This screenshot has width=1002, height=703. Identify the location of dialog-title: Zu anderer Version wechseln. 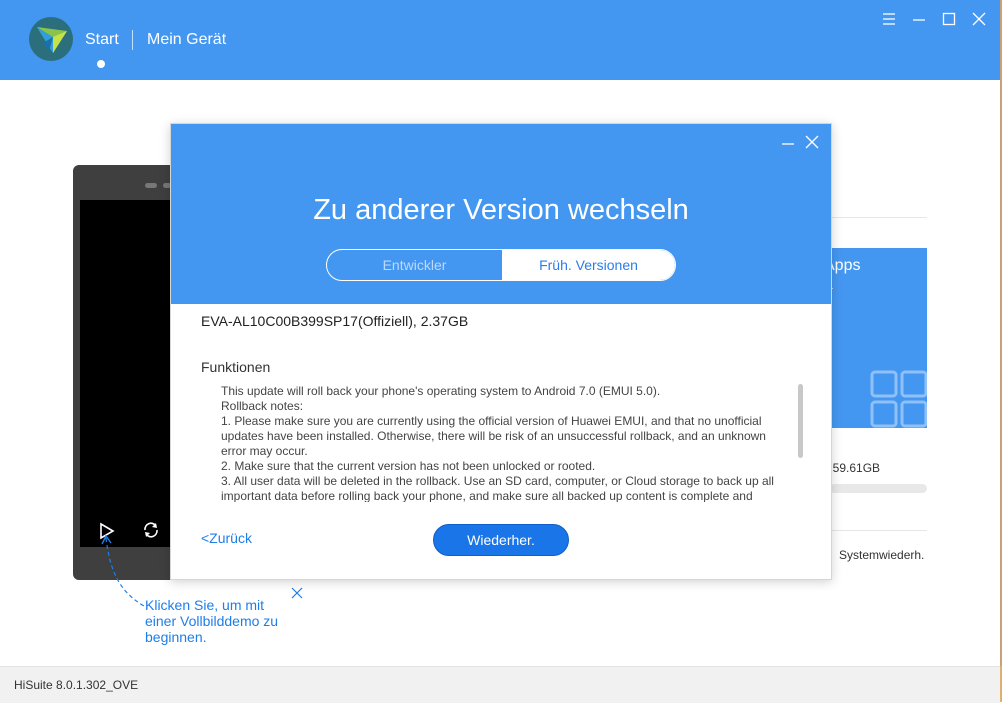
(501, 210).